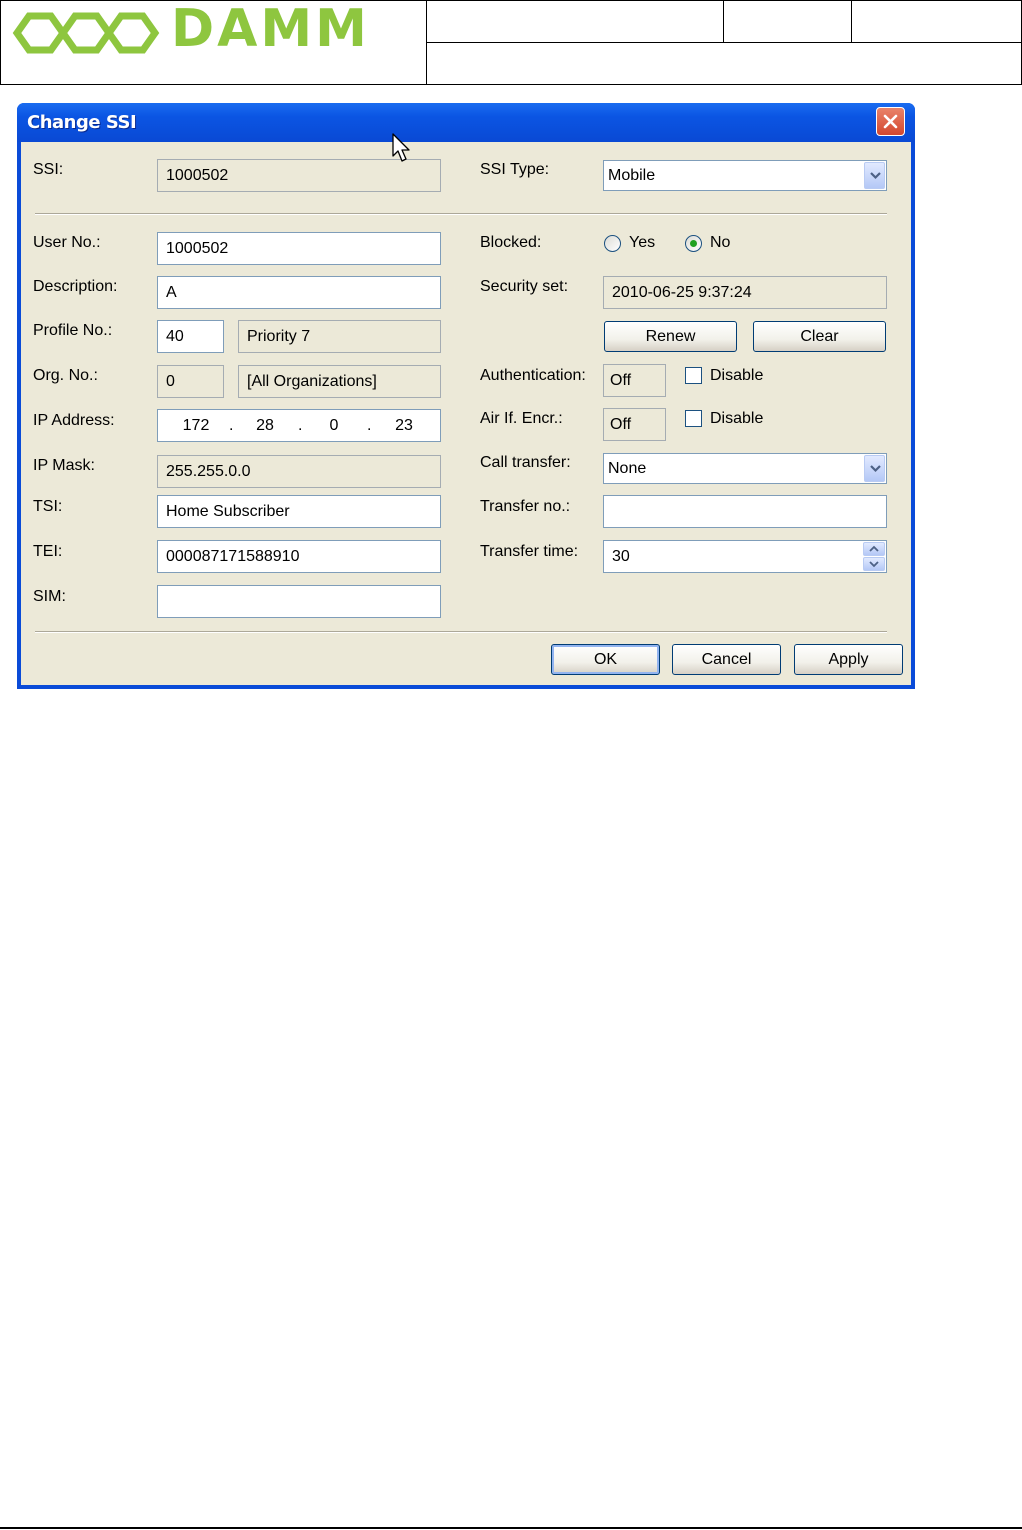  What do you see at coordinates (49, 596) in the screenshot?
I see `sim-label: SIM:` at bounding box center [49, 596].